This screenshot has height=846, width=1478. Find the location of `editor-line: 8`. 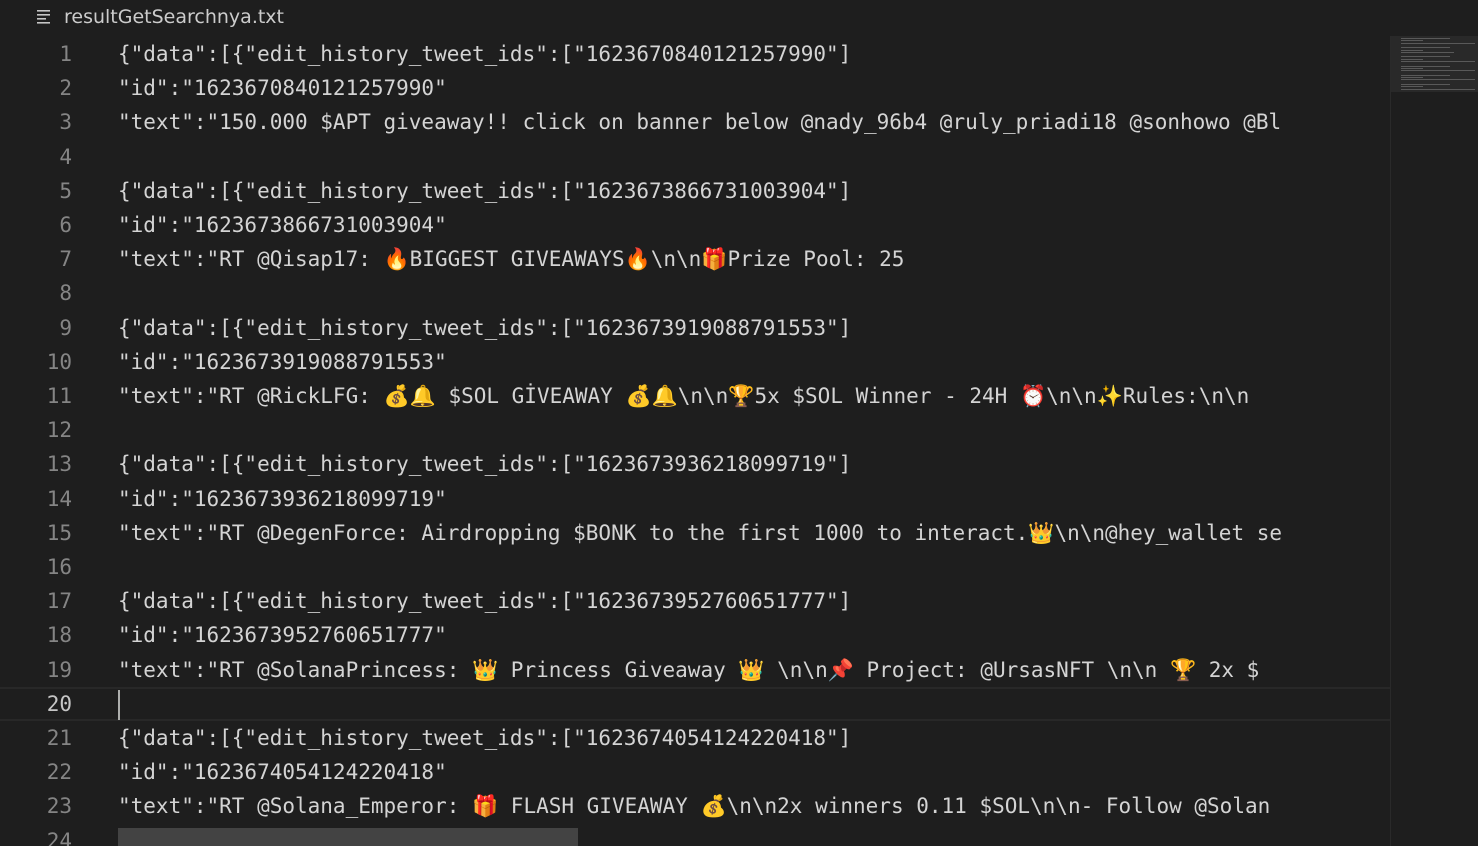

editor-line: 8 is located at coordinates (695, 293).